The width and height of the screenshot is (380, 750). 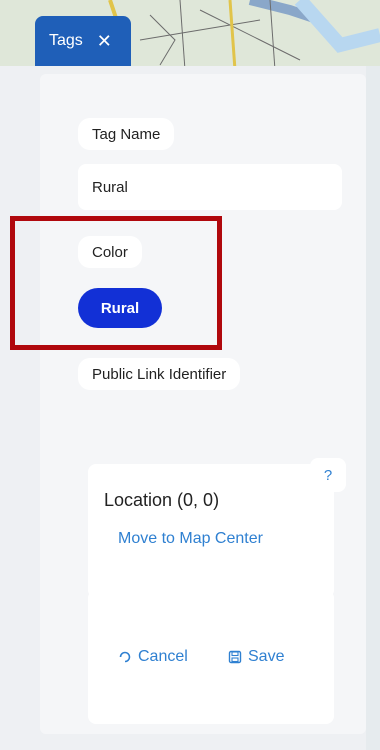 I want to click on save-label: Save, so click(x=266, y=656).